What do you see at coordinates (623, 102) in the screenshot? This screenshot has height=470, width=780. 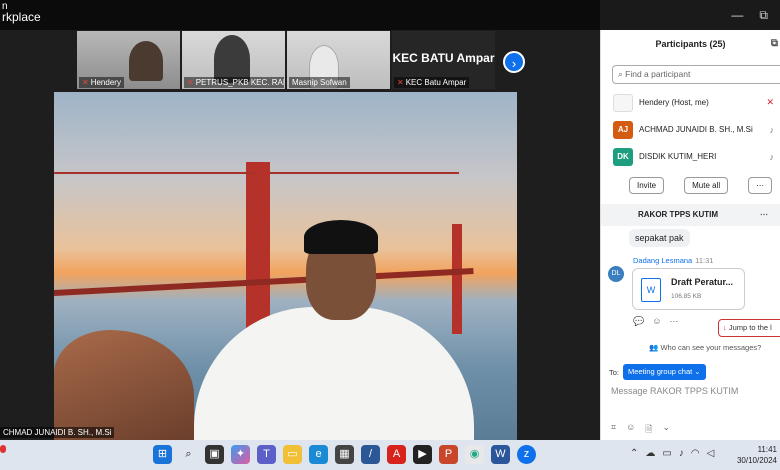 I see `avatar` at bounding box center [623, 102].